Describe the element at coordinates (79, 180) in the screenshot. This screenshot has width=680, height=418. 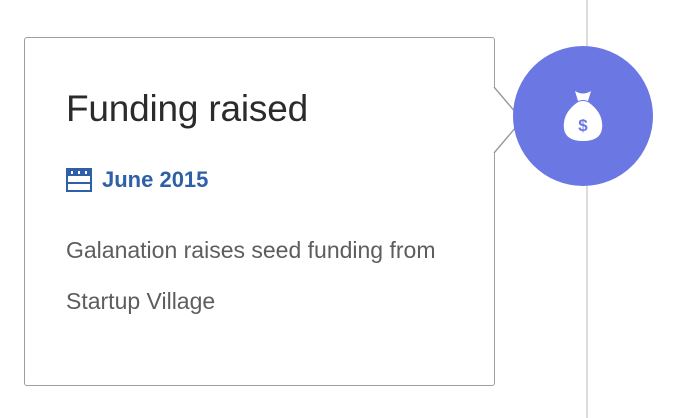
I see `calendar-icon` at that location.